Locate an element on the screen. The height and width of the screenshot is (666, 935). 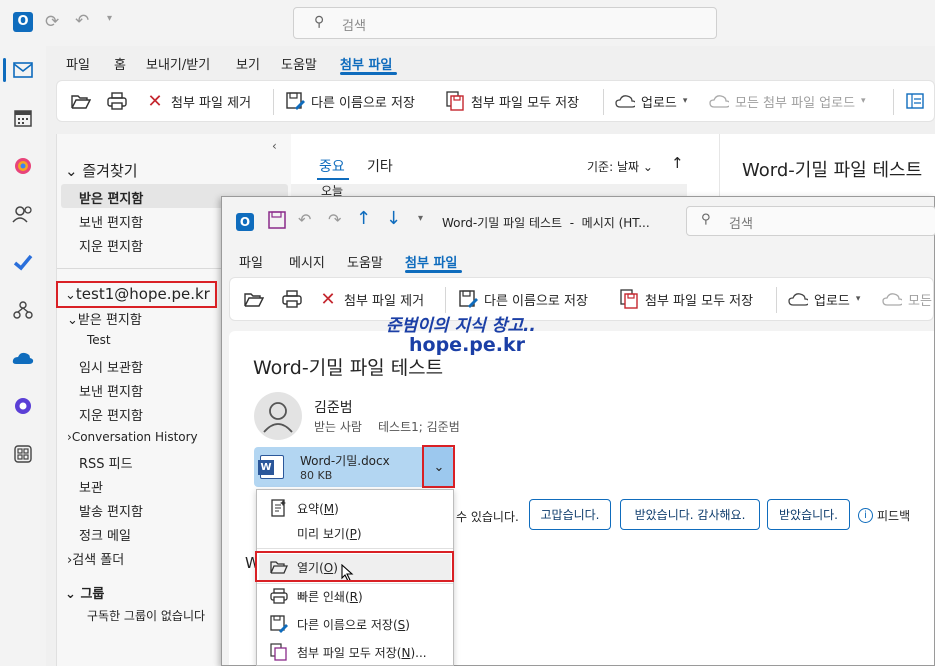
ribbon-divider is located at coordinates (893, 102).